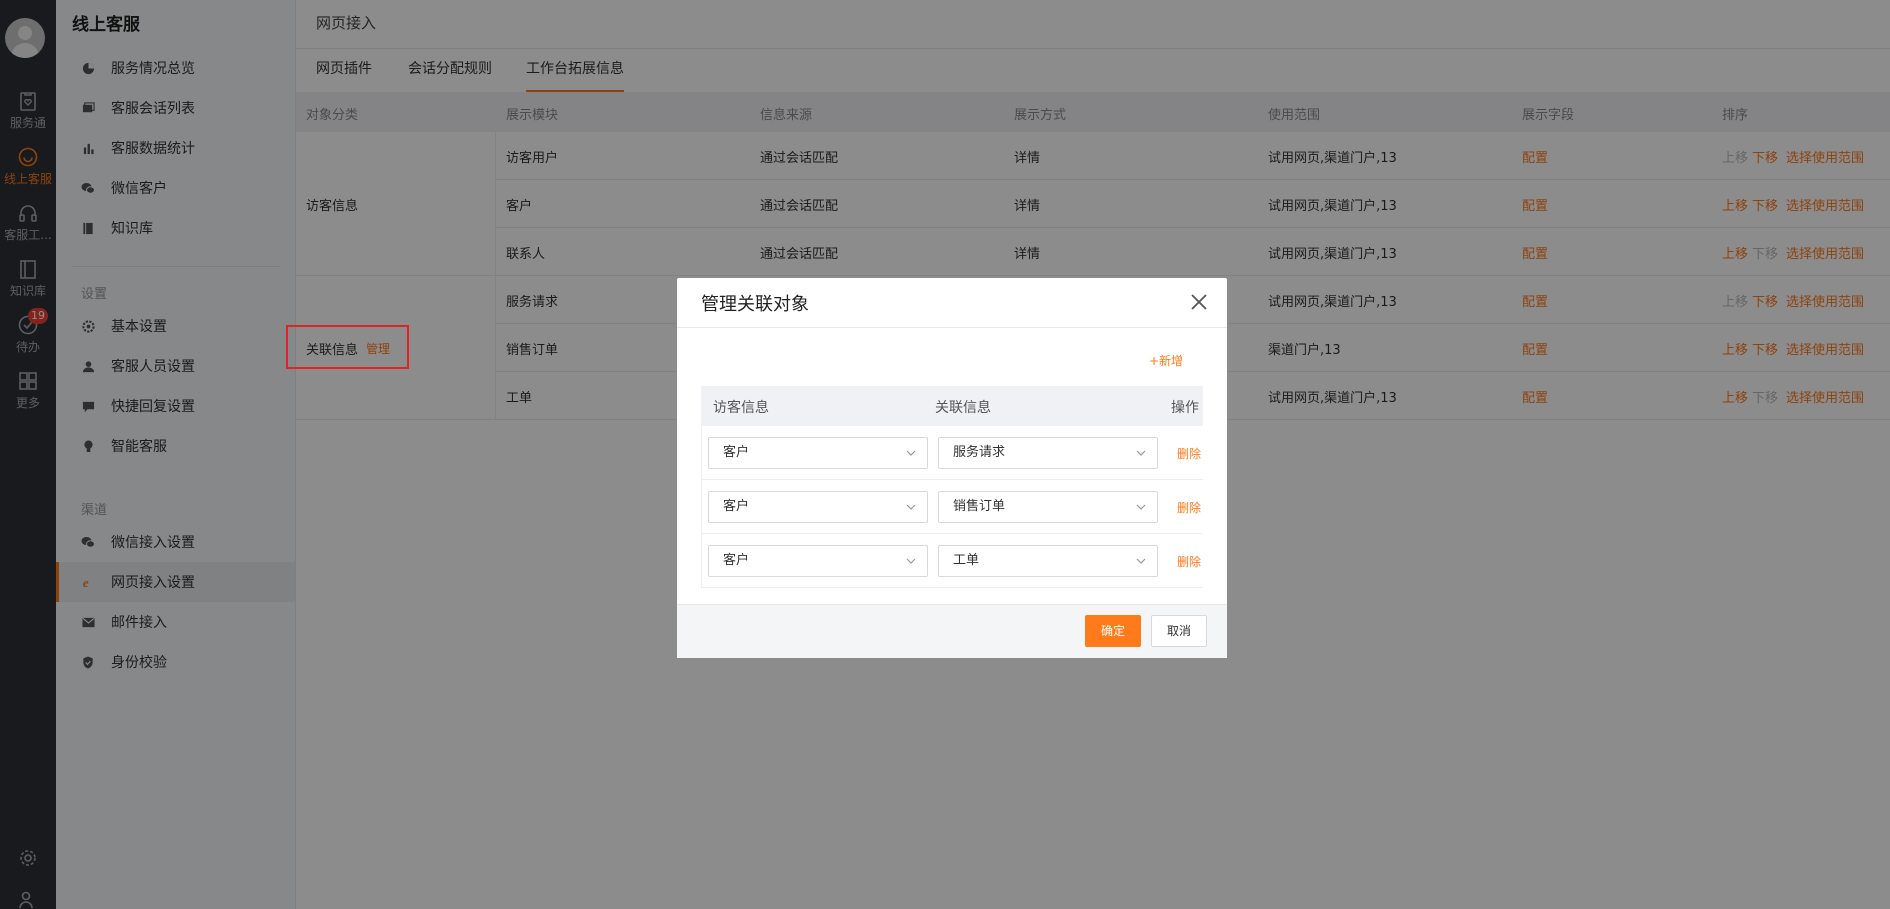  I want to click on select-value: 销售订单, so click(979, 506).